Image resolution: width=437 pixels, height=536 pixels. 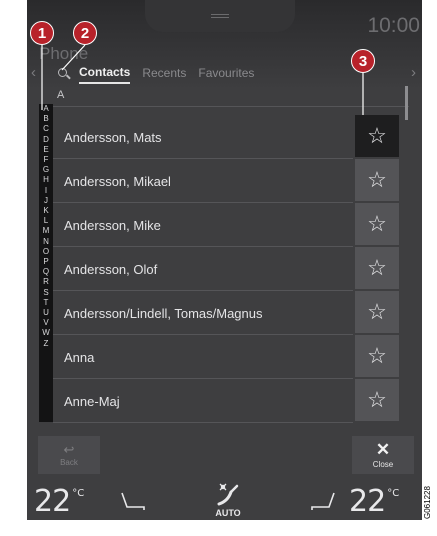 I want to click on callout-2: 2, so click(x=85, y=33).